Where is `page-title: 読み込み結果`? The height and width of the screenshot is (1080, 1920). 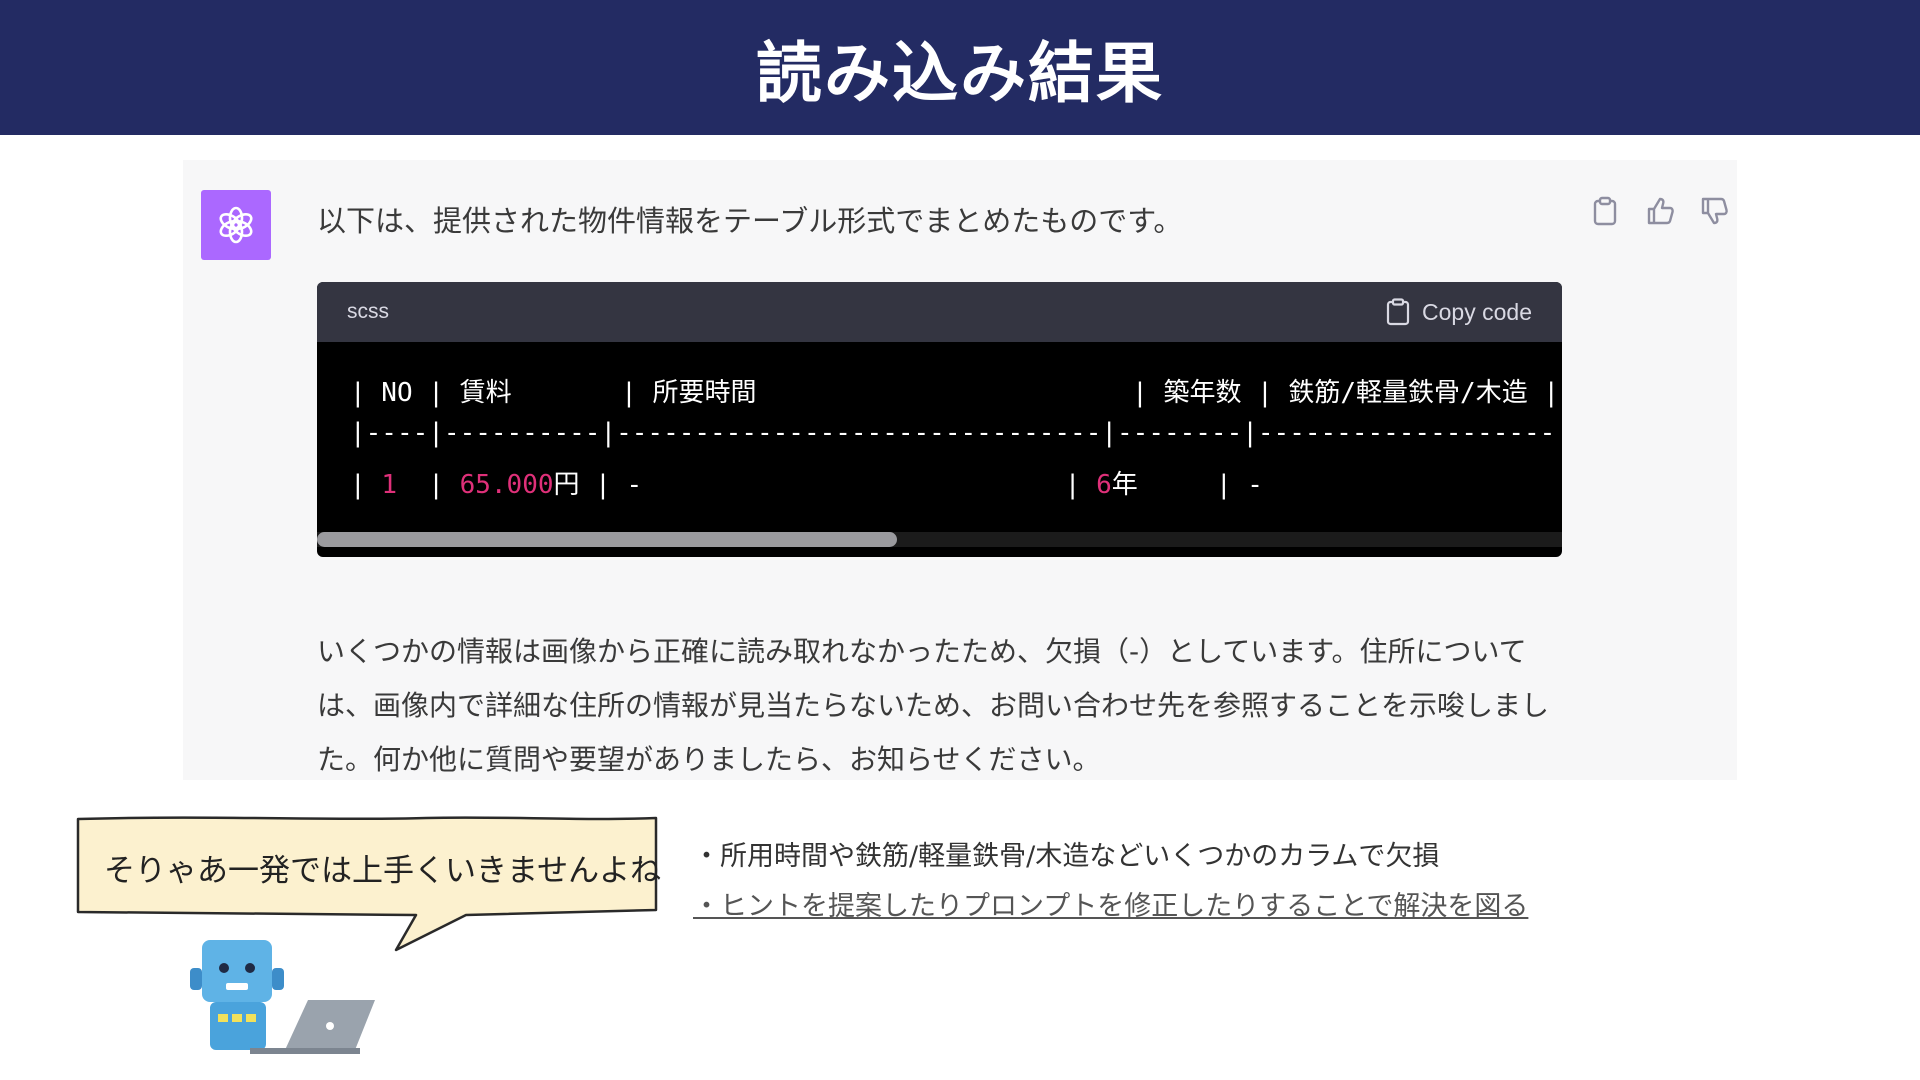
page-title: 読み込み結果 is located at coordinates (960, 73).